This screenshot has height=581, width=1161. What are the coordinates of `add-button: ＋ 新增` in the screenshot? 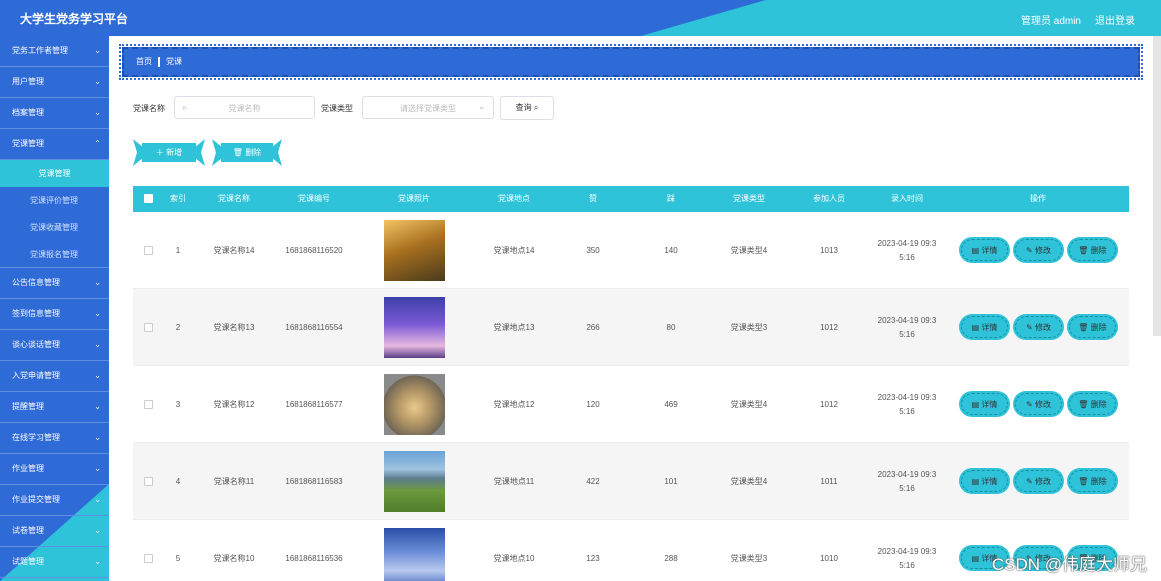 It's located at (169, 152).